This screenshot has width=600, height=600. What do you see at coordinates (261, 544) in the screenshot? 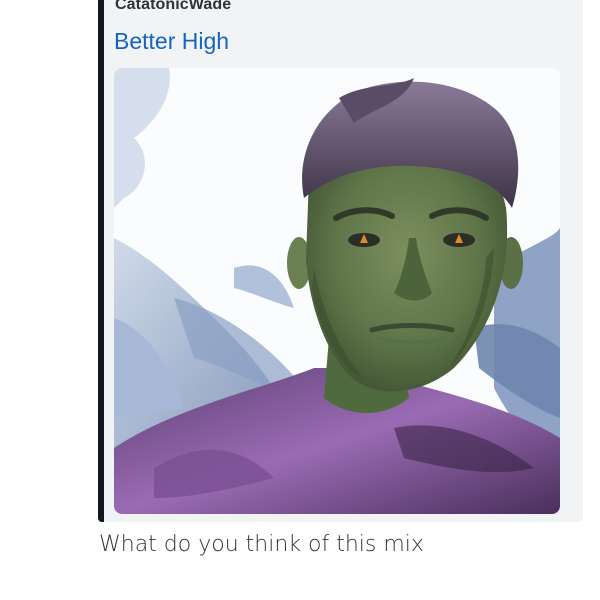
I see `message-content: What do you think of this mix` at bounding box center [261, 544].